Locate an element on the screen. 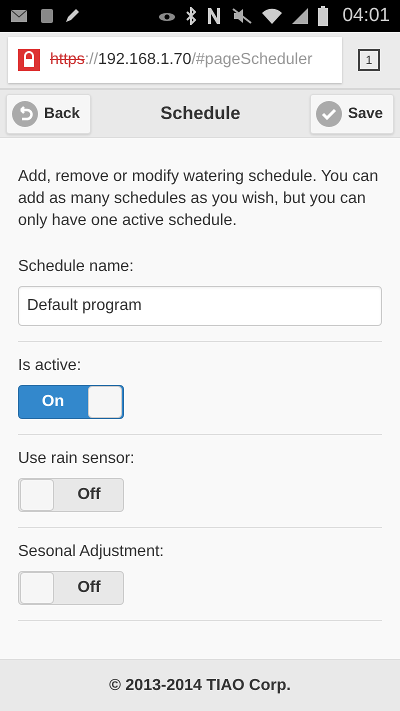 The width and height of the screenshot is (400, 711). url-text: https://192.168.1.70/#pageScheduler is located at coordinates (181, 60).